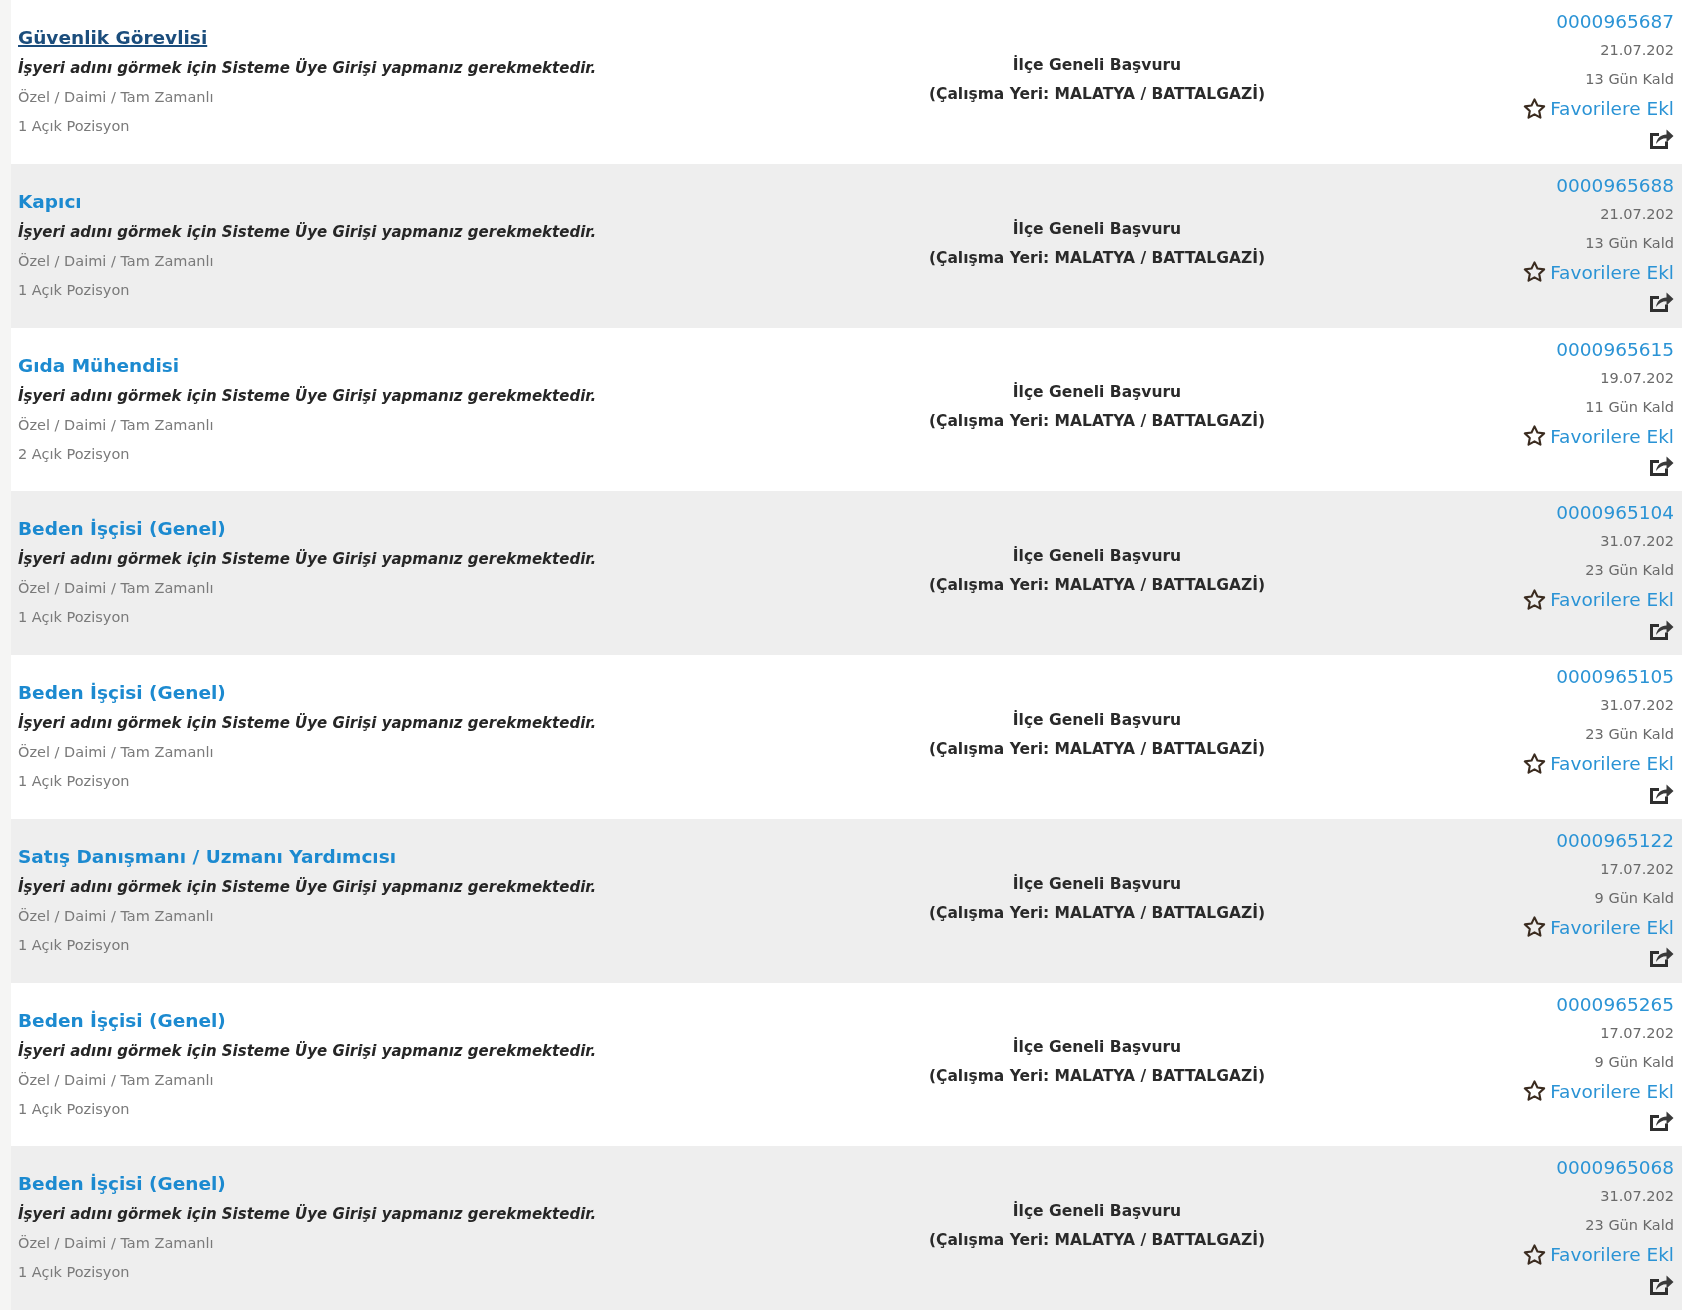 The width and height of the screenshot is (1682, 1310). Describe the element at coordinates (1615, 513) in the screenshot. I see `listing-number-link: 0000965104` at that location.